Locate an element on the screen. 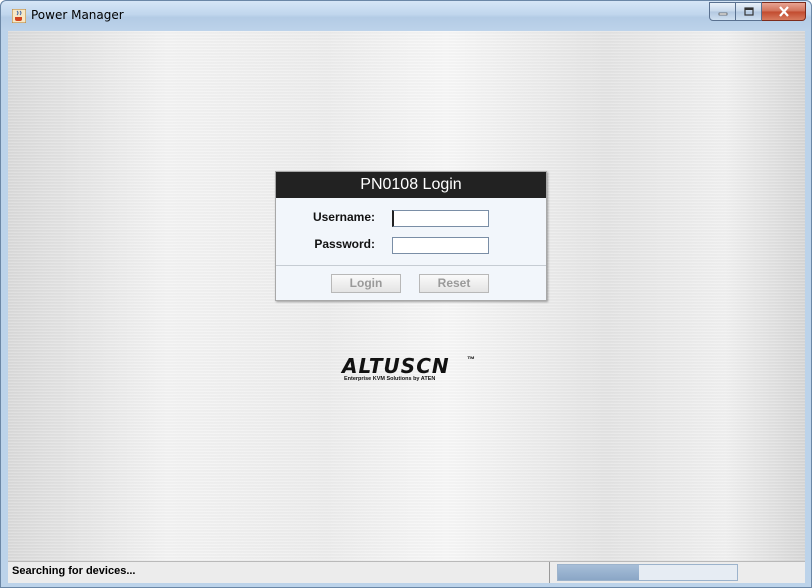 This screenshot has width=812, height=588. maximize-icon is located at coordinates (748, 11).